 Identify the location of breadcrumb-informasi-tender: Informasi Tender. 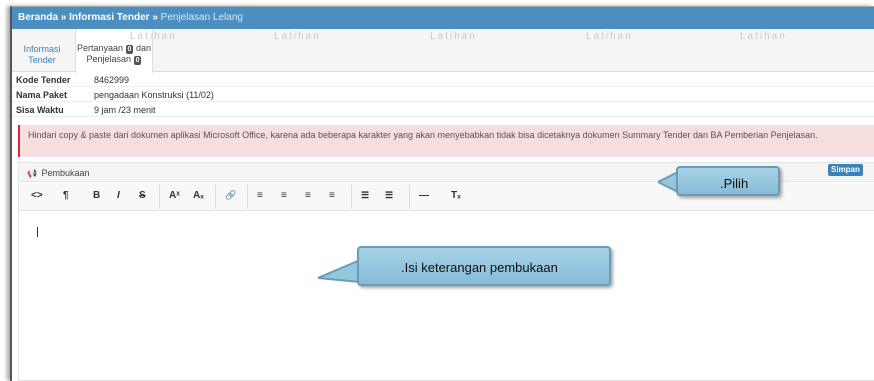
(109, 17).